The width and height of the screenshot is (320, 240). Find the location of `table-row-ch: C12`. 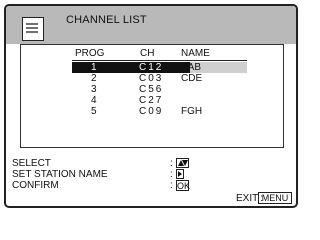

table-row-ch: C12 is located at coordinates (151, 67).